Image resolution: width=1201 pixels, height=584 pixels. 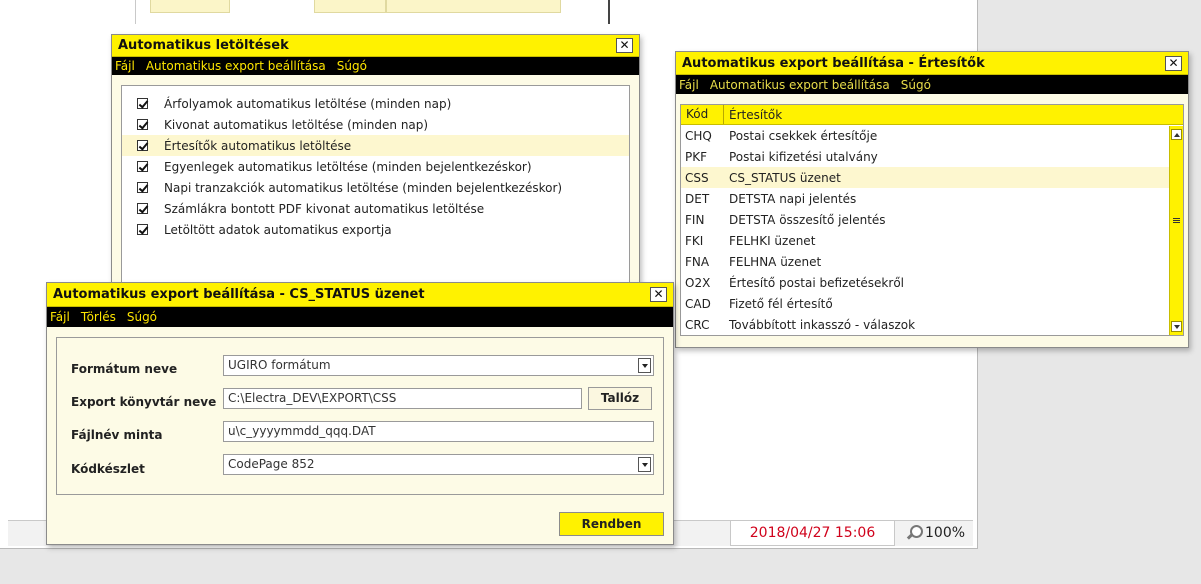 I want to click on window-title: Automatikus letöltések, so click(x=203, y=45).